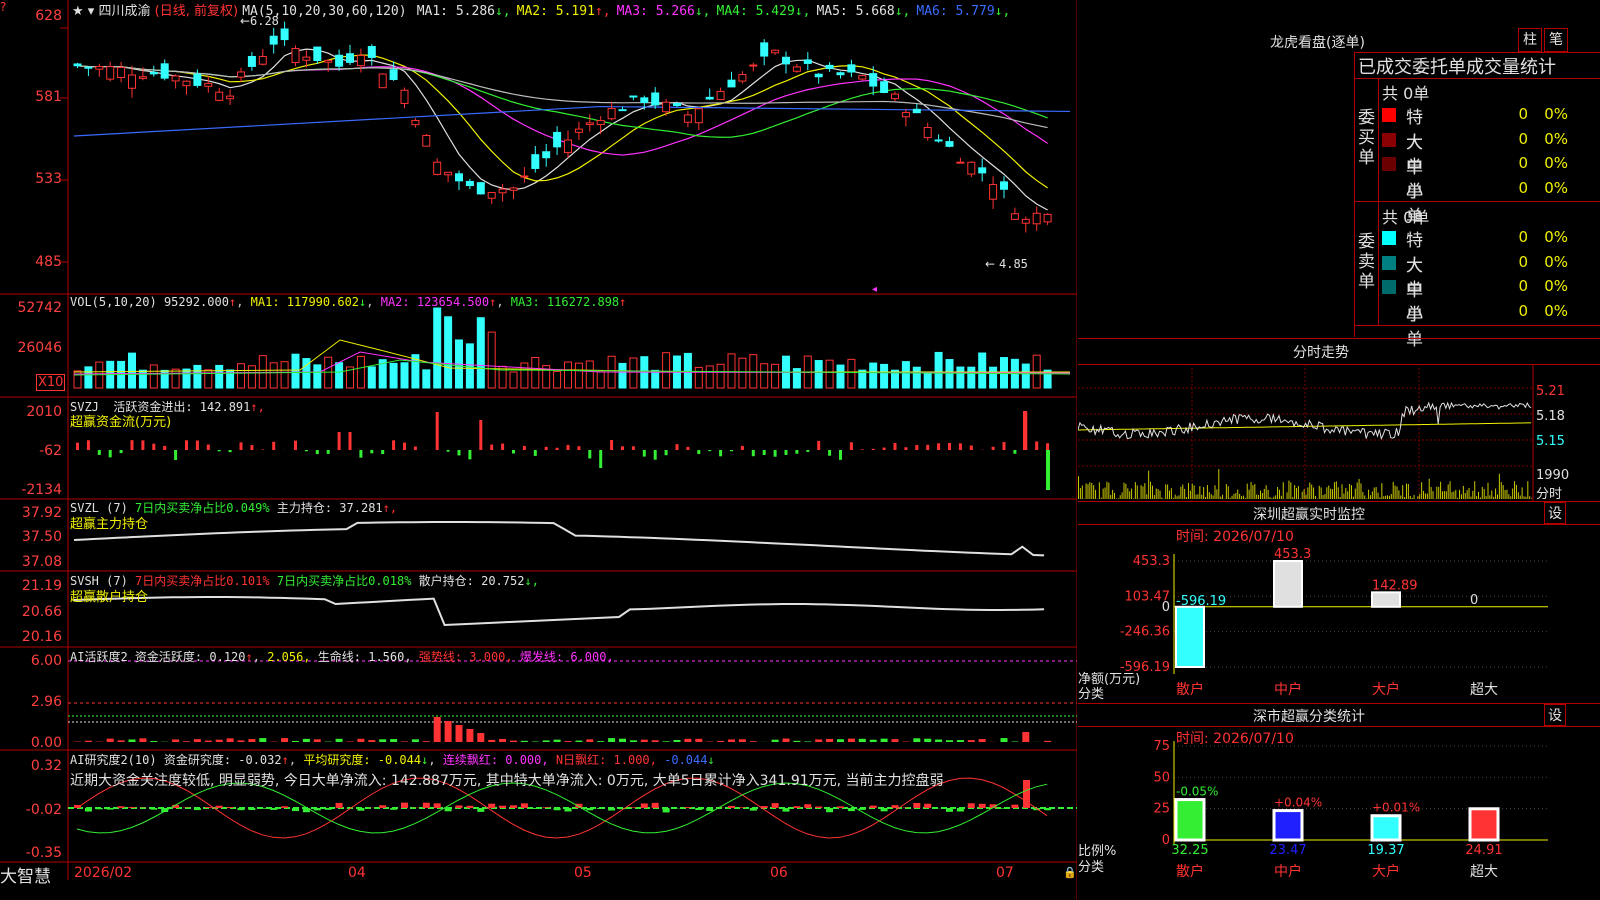 Image resolution: width=1600 pixels, height=900 pixels. What do you see at coordinates (50, 451) in the screenshot?
I see `svzj-axis-2: -62` at bounding box center [50, 451].